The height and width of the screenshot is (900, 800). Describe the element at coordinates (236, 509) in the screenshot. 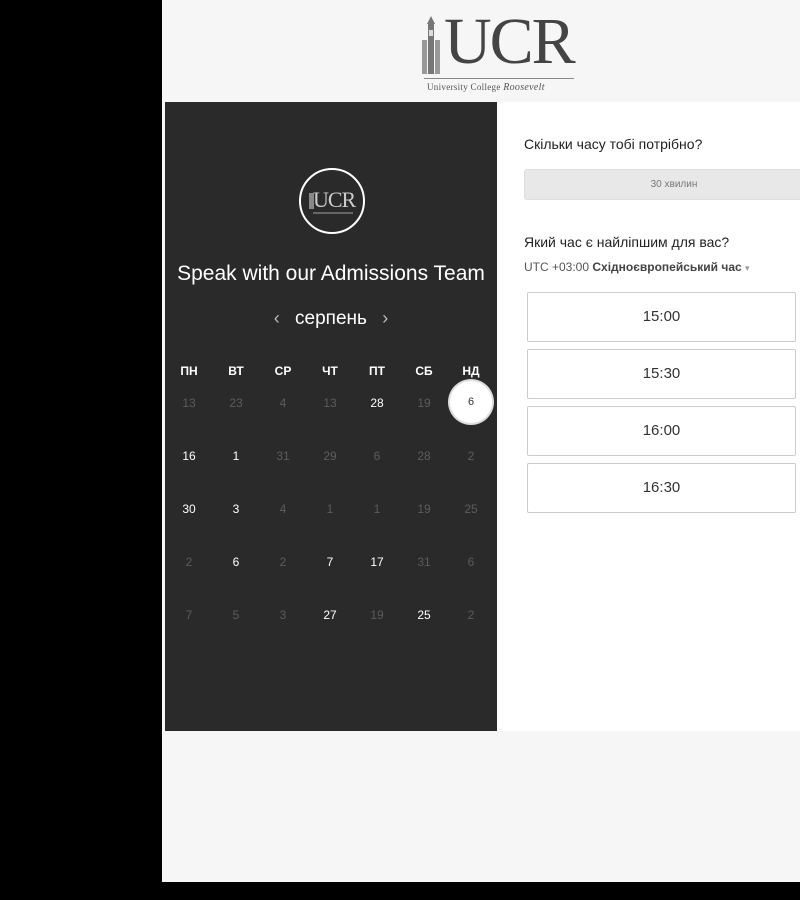

I see `calendar-day-available: 3` at that location.